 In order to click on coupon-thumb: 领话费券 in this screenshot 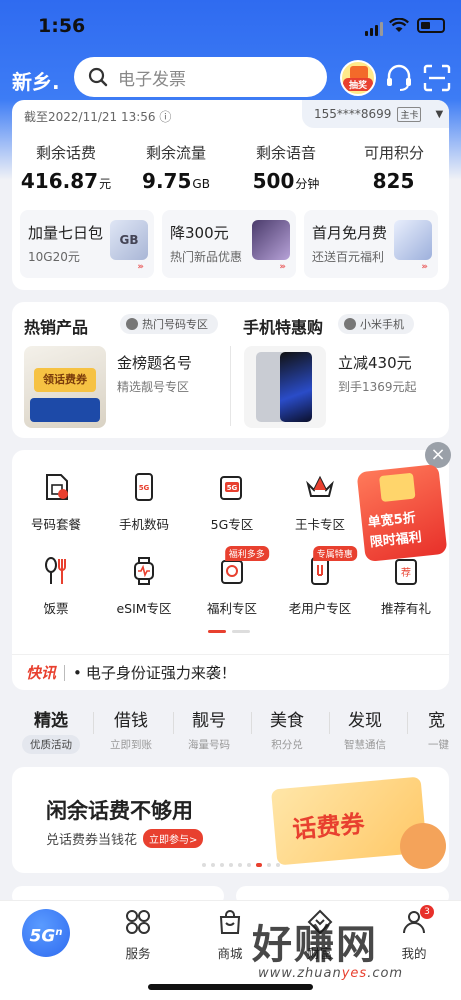, I will do `click(65, 387)`.